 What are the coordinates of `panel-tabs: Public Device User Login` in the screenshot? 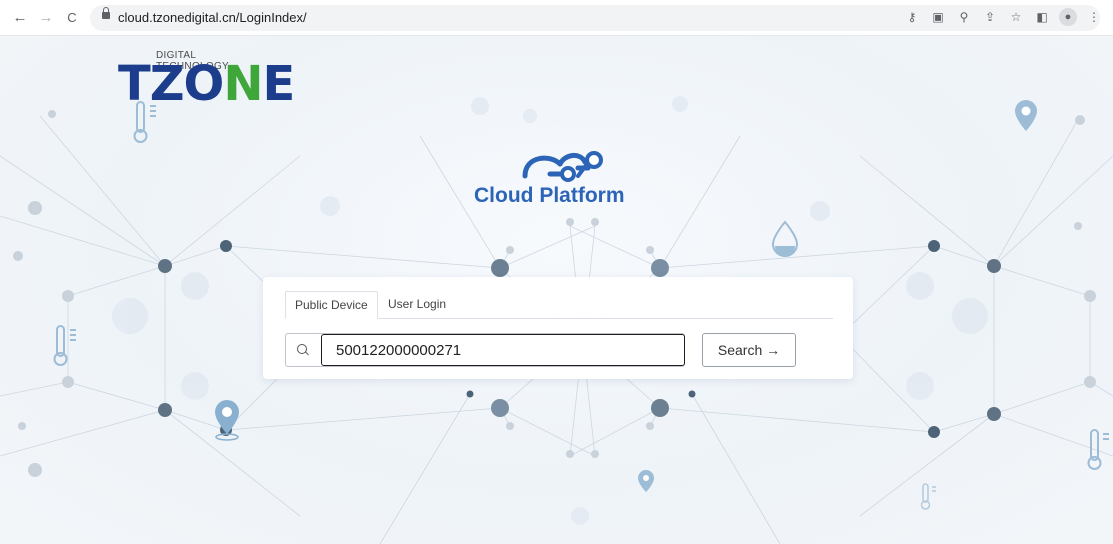 It's located at (559, 305).